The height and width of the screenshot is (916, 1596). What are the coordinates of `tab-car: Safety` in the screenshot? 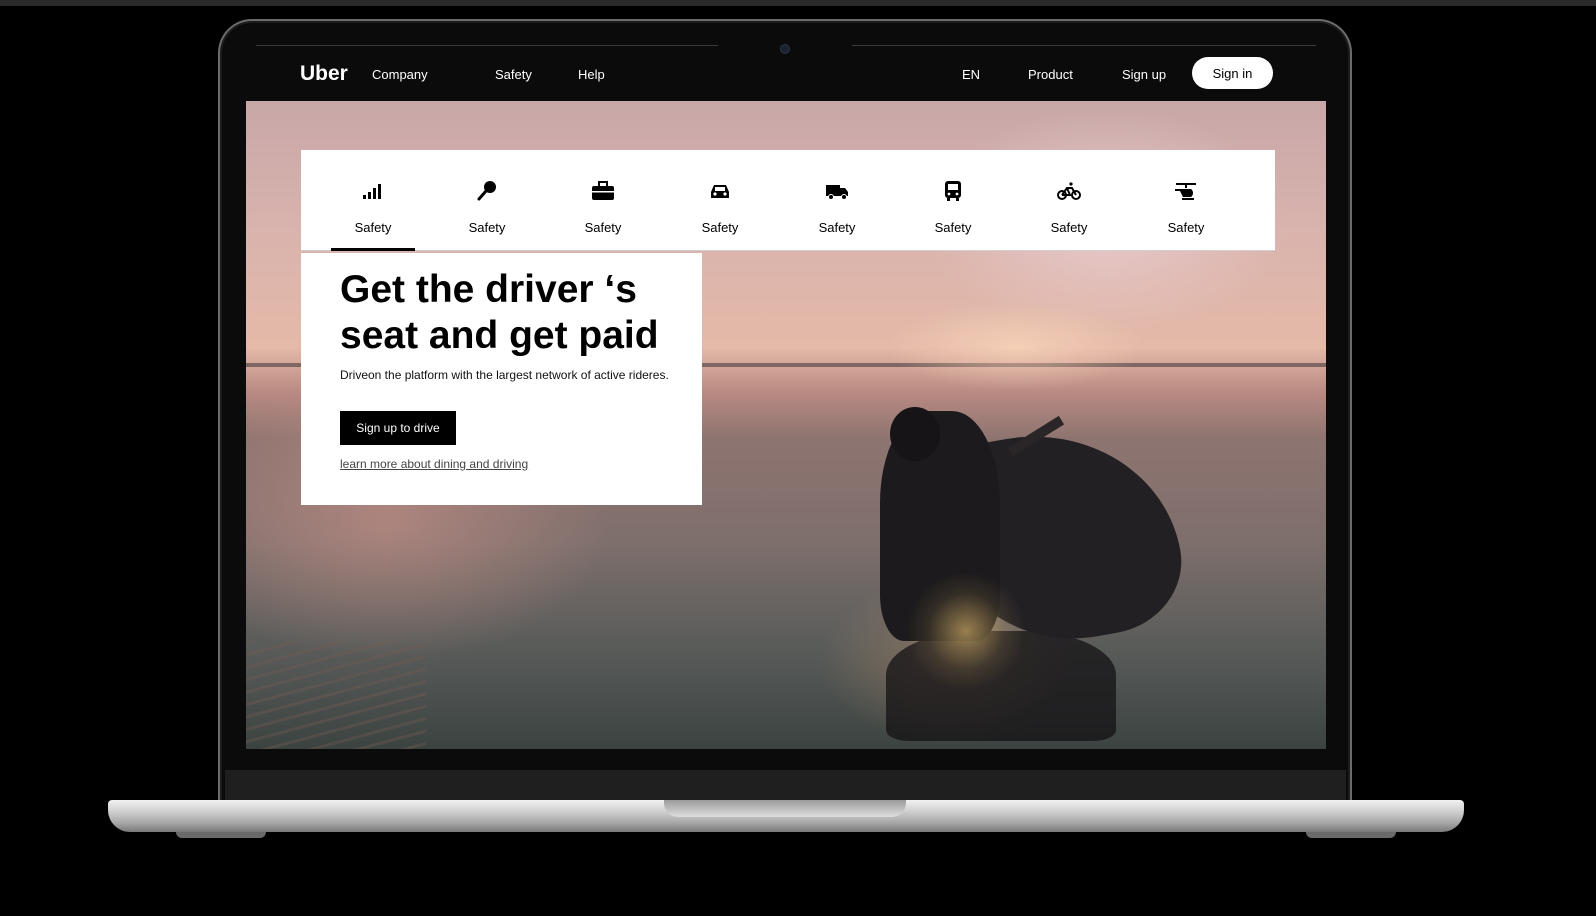 It's located at (720, 200).